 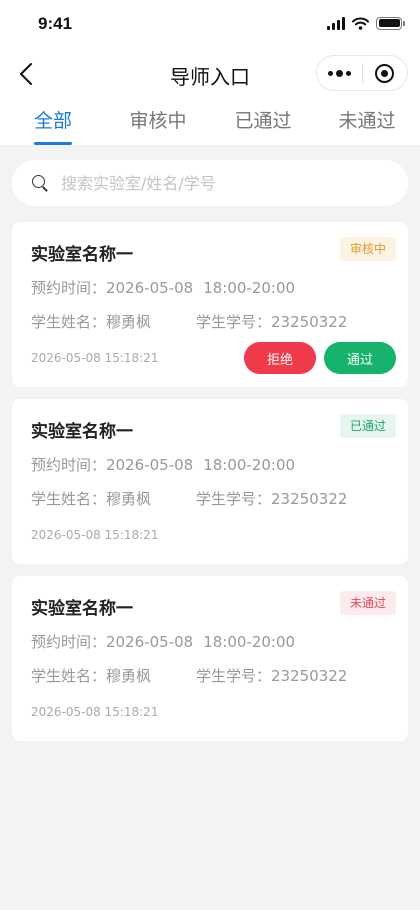 What do you see at coordinates (367, 603) in the screenshot?
I see `status-badge: 未通过` at bounding box center [367, 603].